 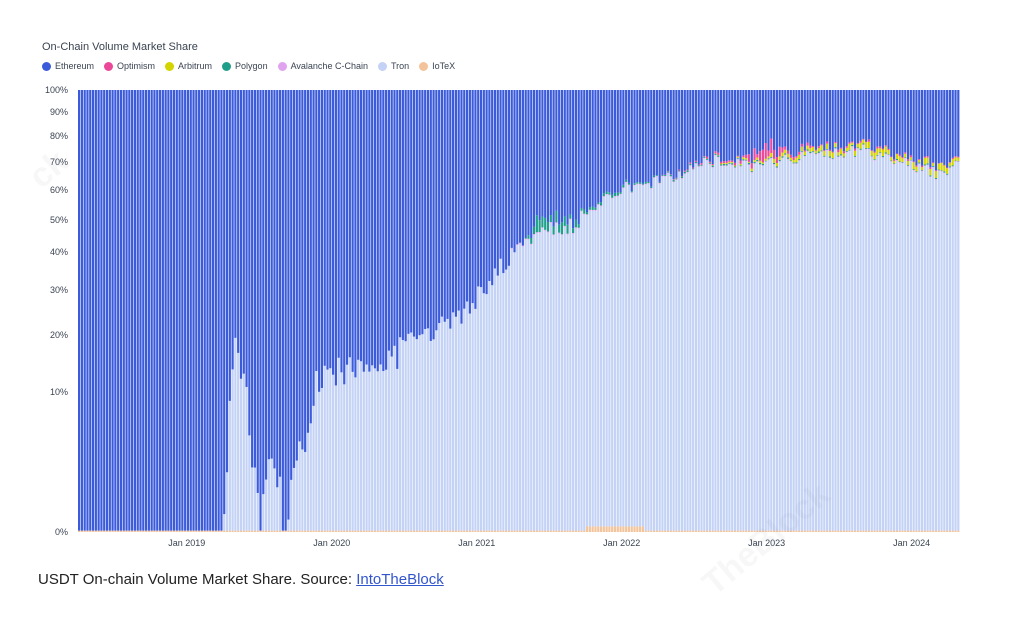 I want to click on y-tick-label: 0%, so click(x=61, y=532).